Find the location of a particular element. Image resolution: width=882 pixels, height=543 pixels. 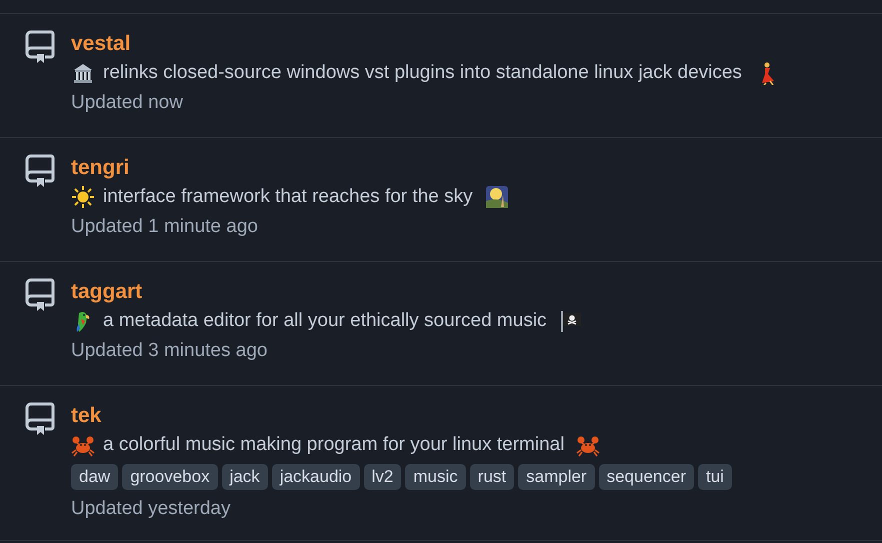

repository-name-link: tek is located at coordinates (86, 416).